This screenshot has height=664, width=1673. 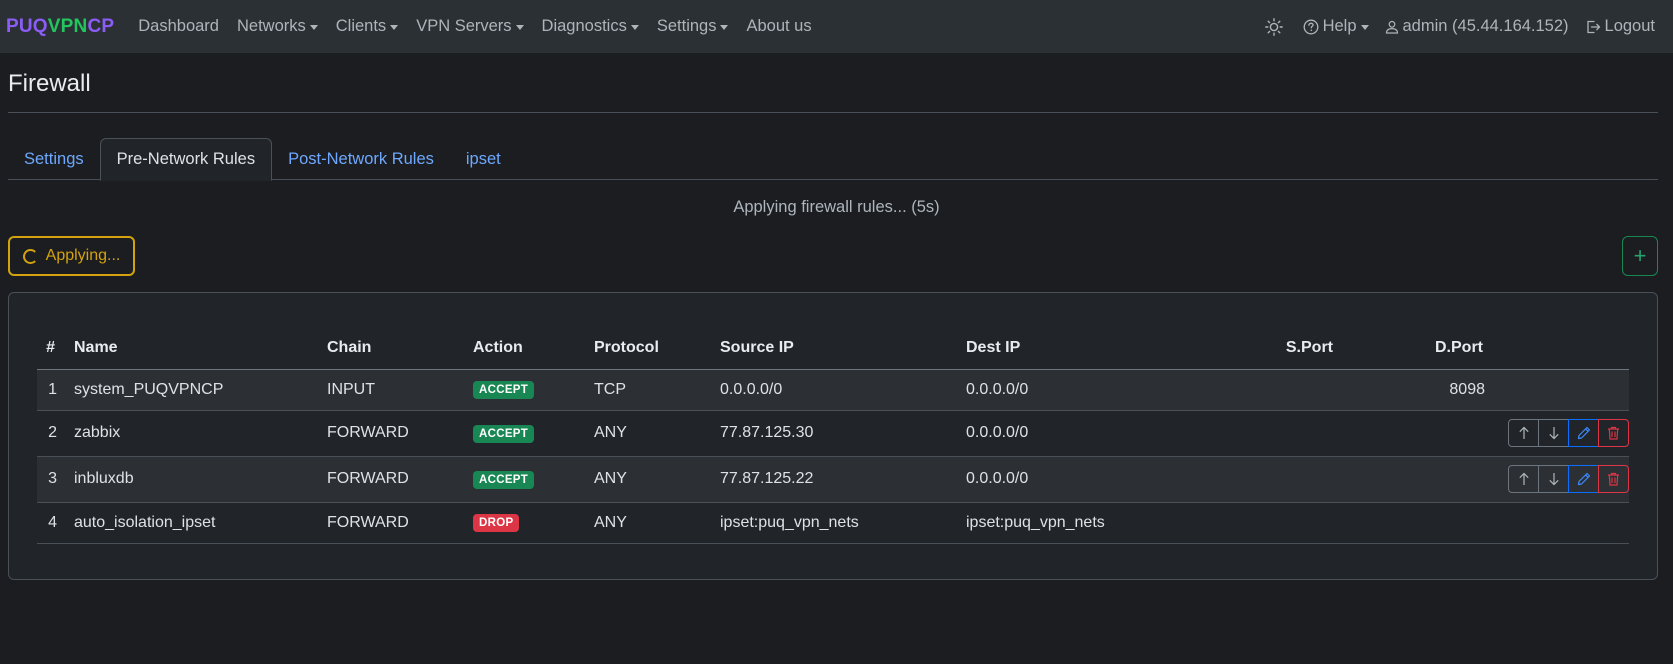 What do you see at coordinates (391, 349) in the screenshot?
I see `col-chain: Chain` at bounding box center [391, 349].